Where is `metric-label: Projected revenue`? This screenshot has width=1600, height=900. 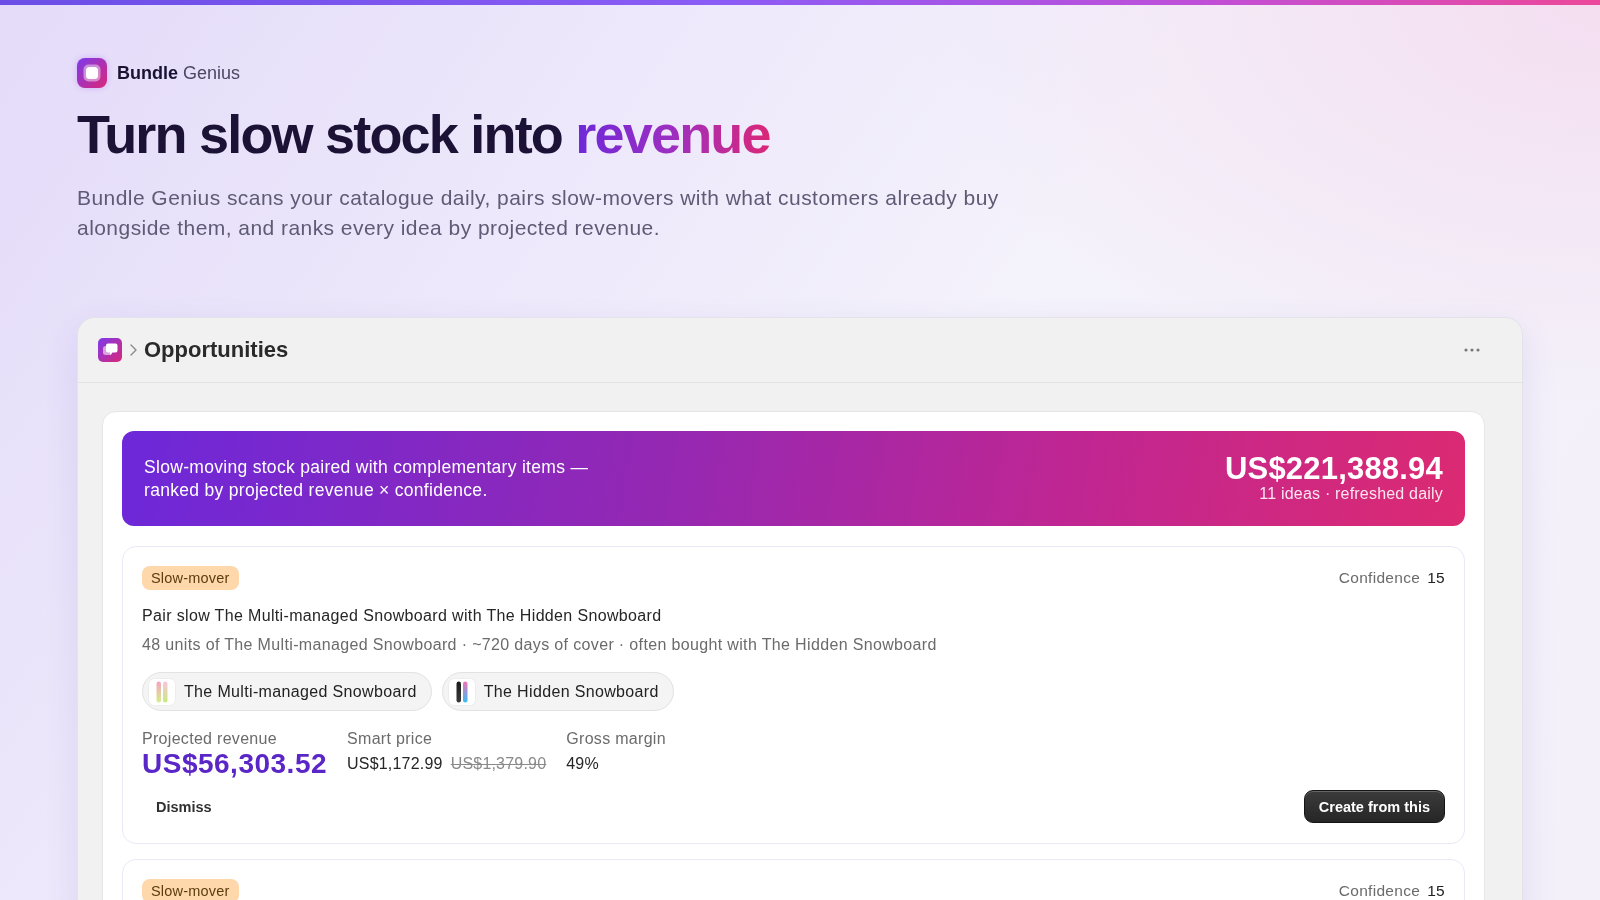
metric-label: Projected revenue is located at coordinates (210, 739).